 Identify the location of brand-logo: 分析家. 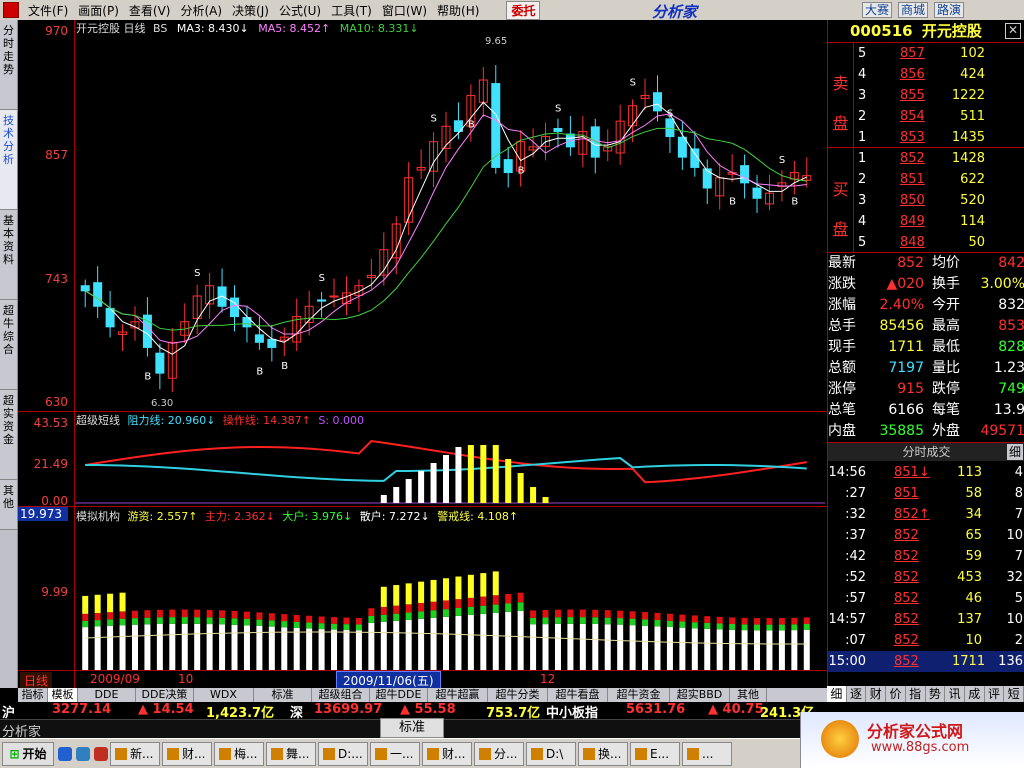
(675, 12).